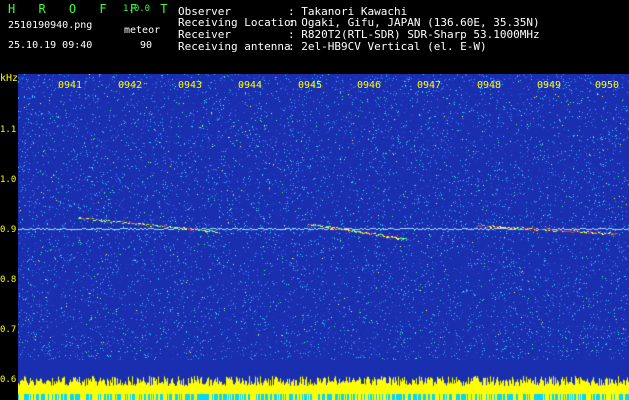 This screenshot has width=629, height=400. I want to click on y-tick-0-8: 0.8, so click(8, 280).